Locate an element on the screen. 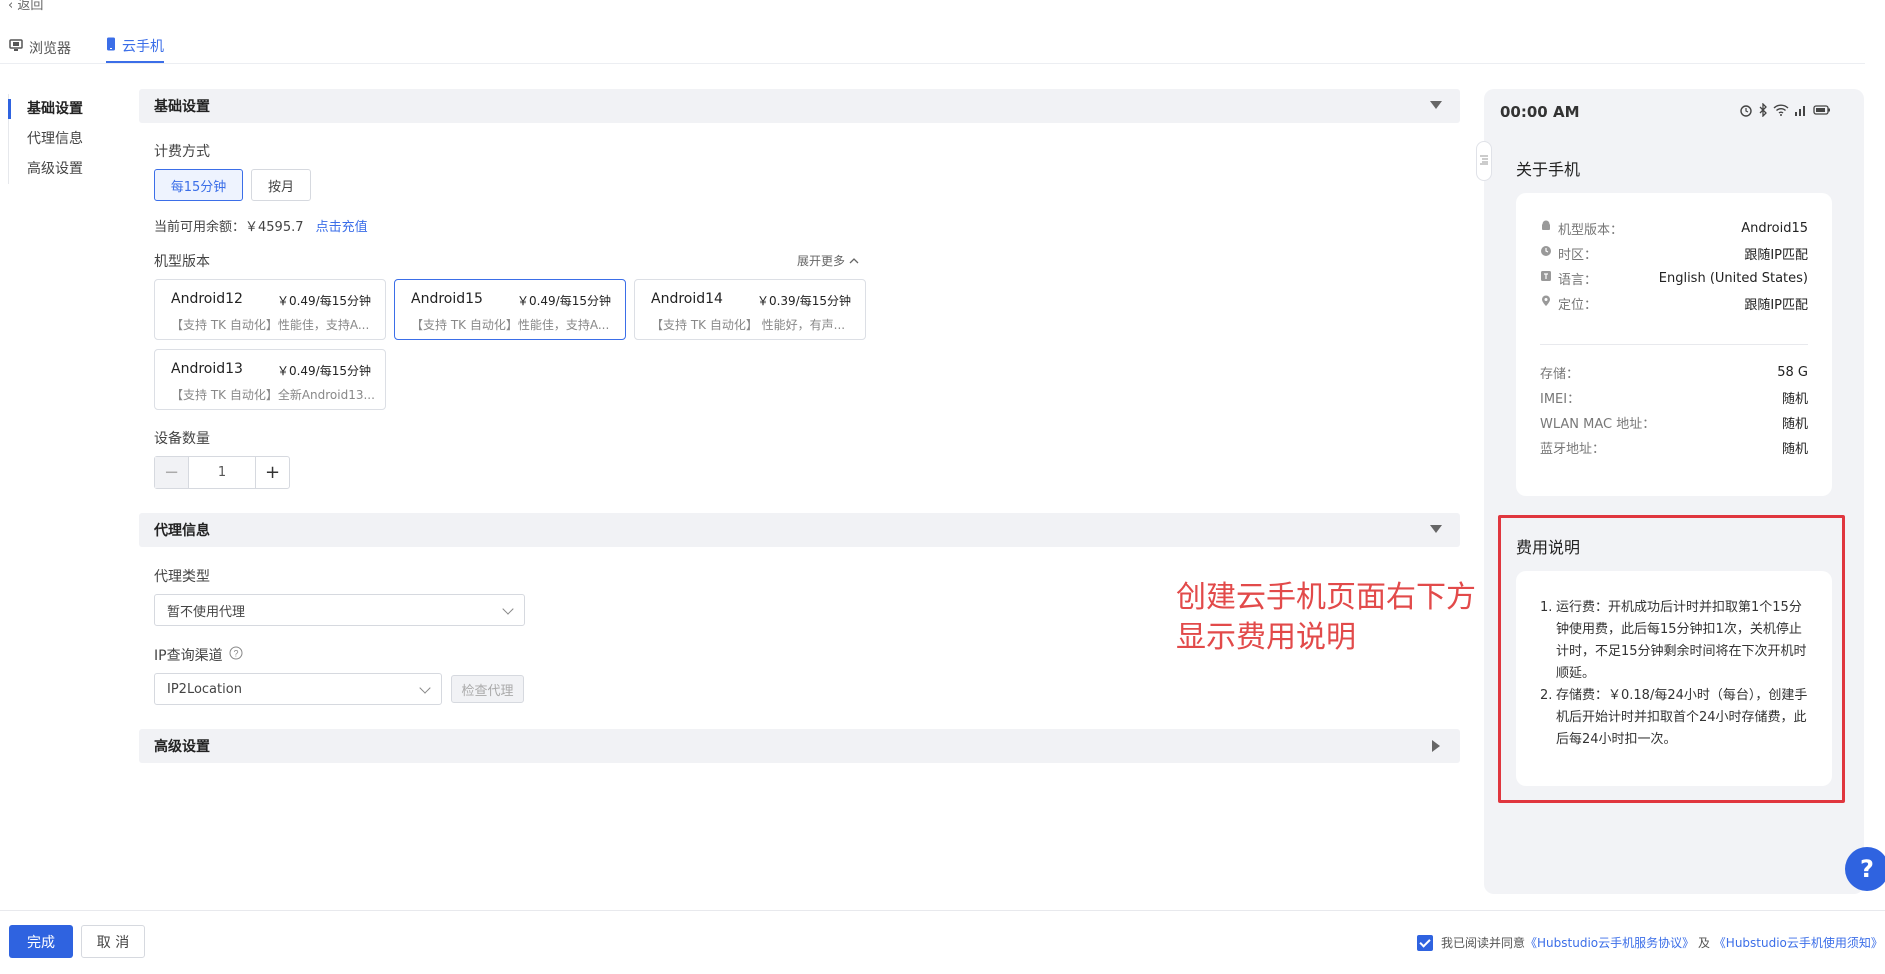 This screenshot has width=1885, height=974. expand-more-toggle: 展开更多 is located at coordinates (828, 260).